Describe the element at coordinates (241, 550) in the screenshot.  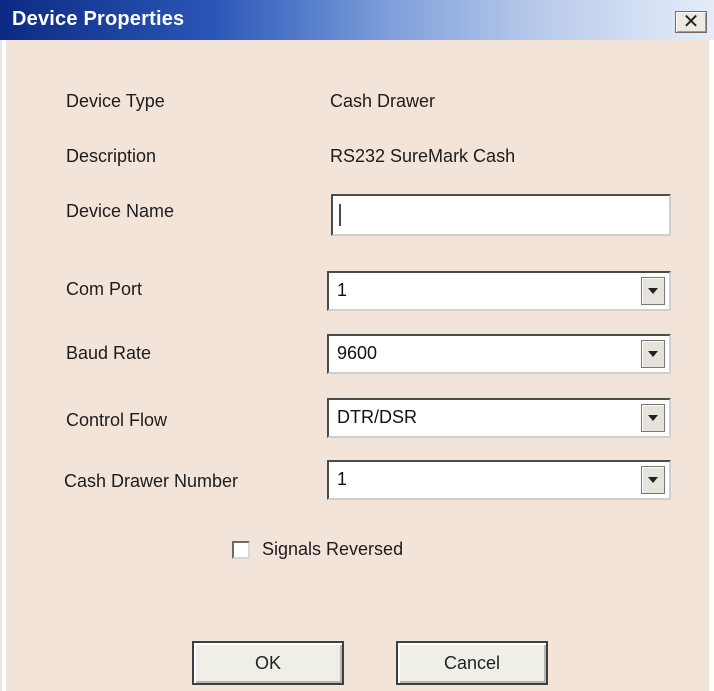
I see `signals-reversed-checkbox` at that location.